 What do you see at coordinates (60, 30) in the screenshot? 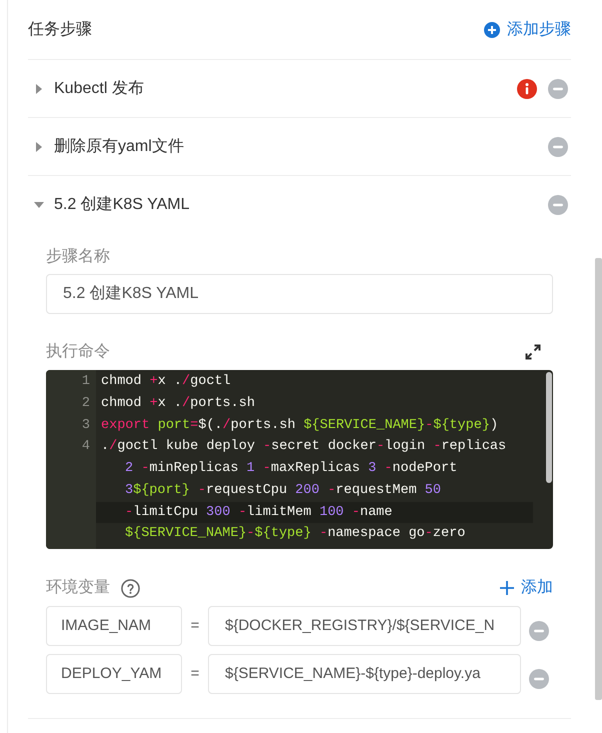
I see `section-title: 任务步骤` at bounding box center [60, 30].